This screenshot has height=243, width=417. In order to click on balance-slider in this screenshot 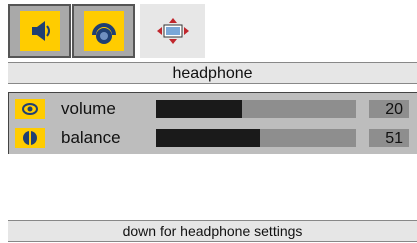, I will do `click(256, 138)`.